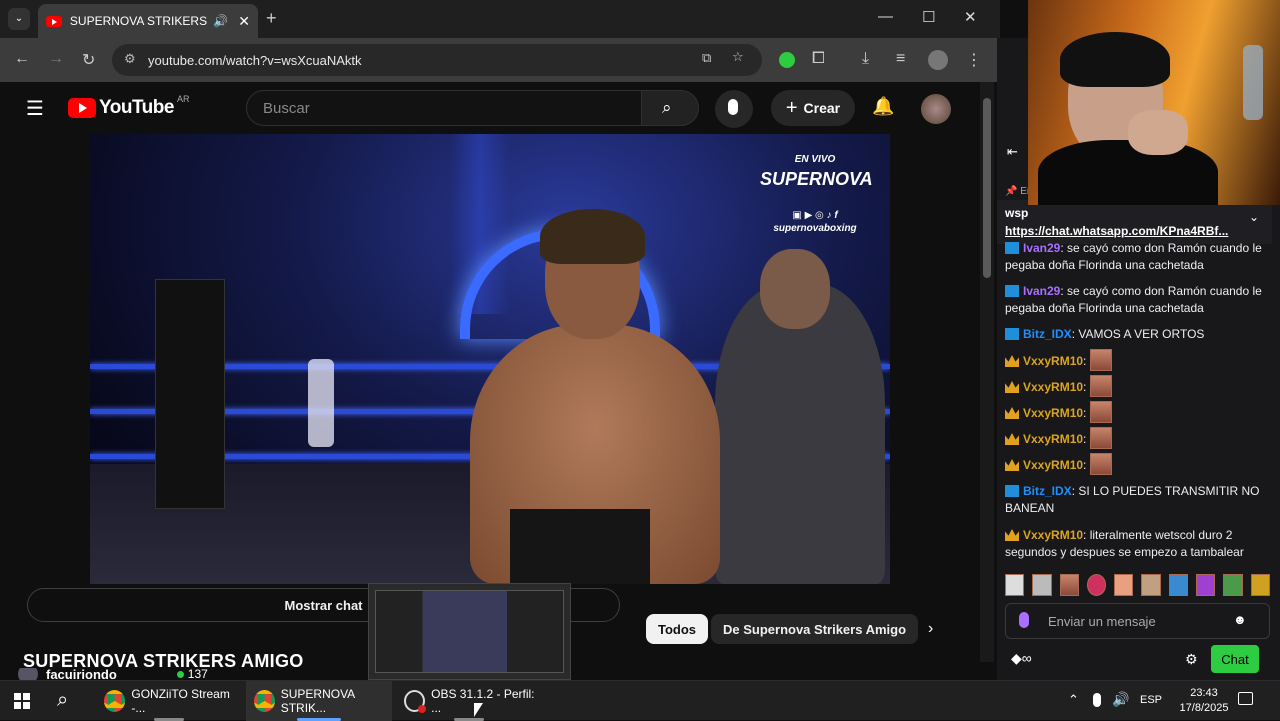  I want to click on chevron-down-icon: ⌄, so click(1254, 217).